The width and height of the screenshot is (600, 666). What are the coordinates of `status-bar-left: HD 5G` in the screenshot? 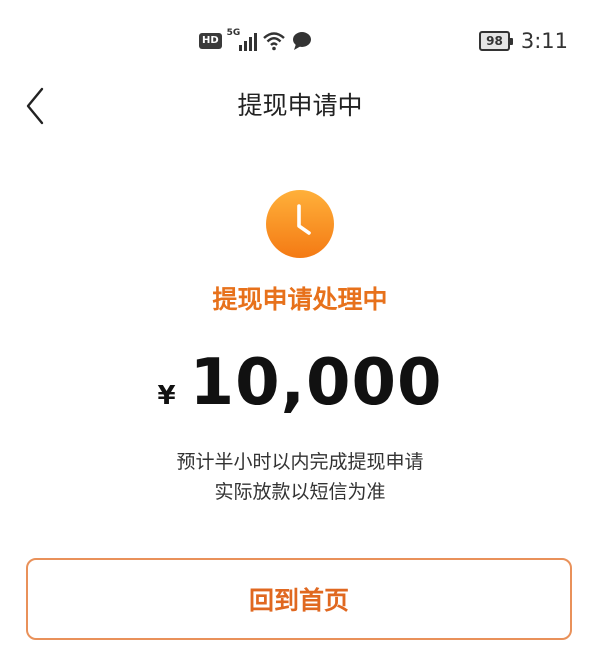 It's located at (256, 40).